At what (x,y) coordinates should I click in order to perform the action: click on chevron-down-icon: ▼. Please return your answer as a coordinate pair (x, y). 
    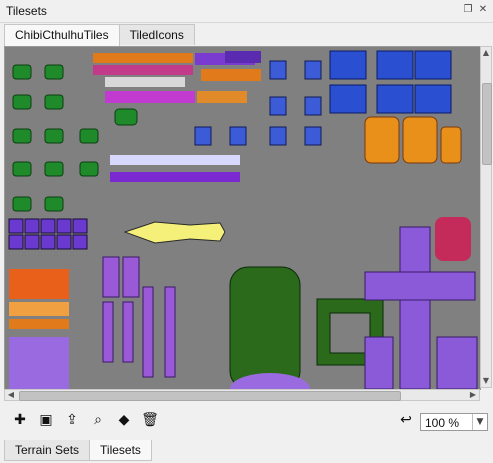
    Looking at the image, I should click on (479, 422).